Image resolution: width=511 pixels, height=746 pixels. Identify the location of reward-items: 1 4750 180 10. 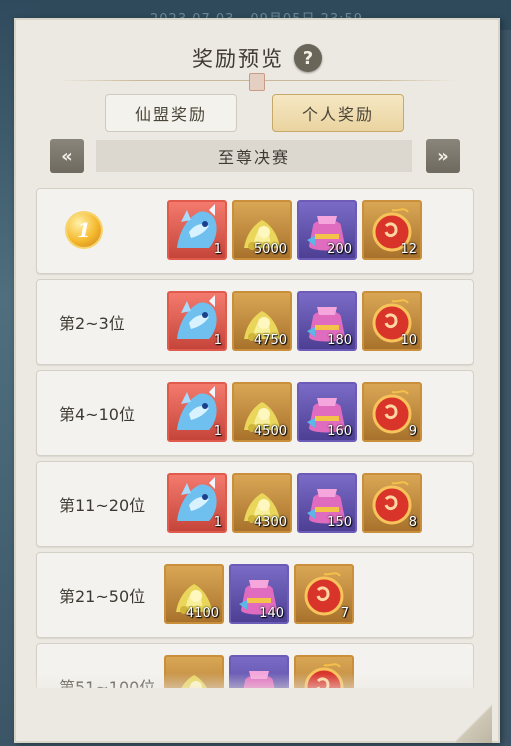
(294, 321).